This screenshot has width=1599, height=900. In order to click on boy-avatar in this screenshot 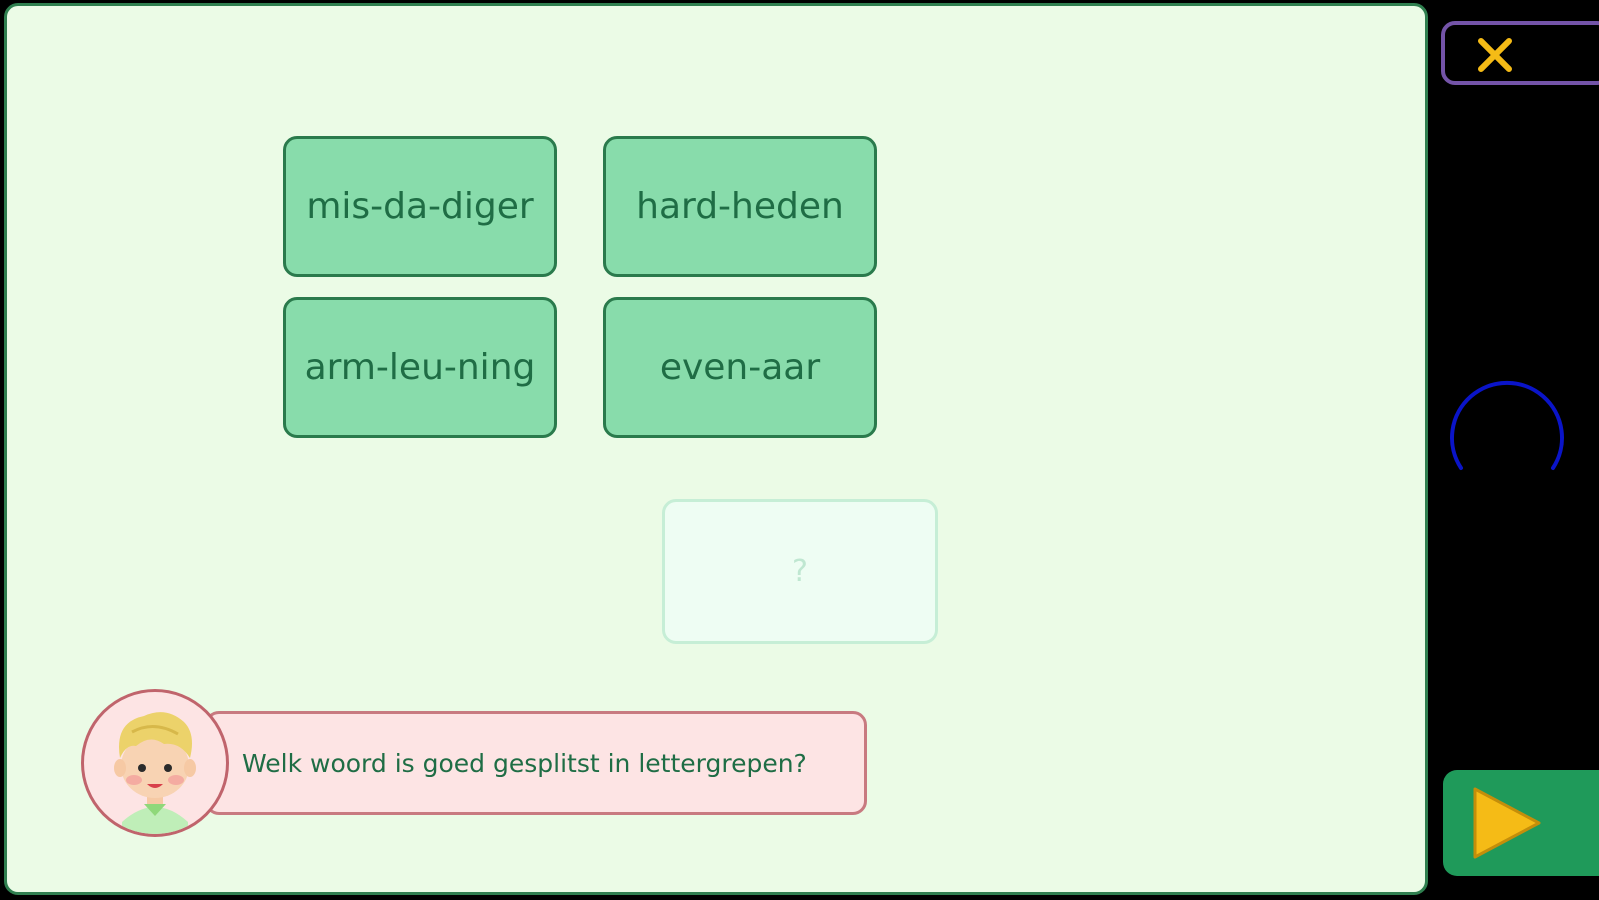, I will do `click(155, 763)`.